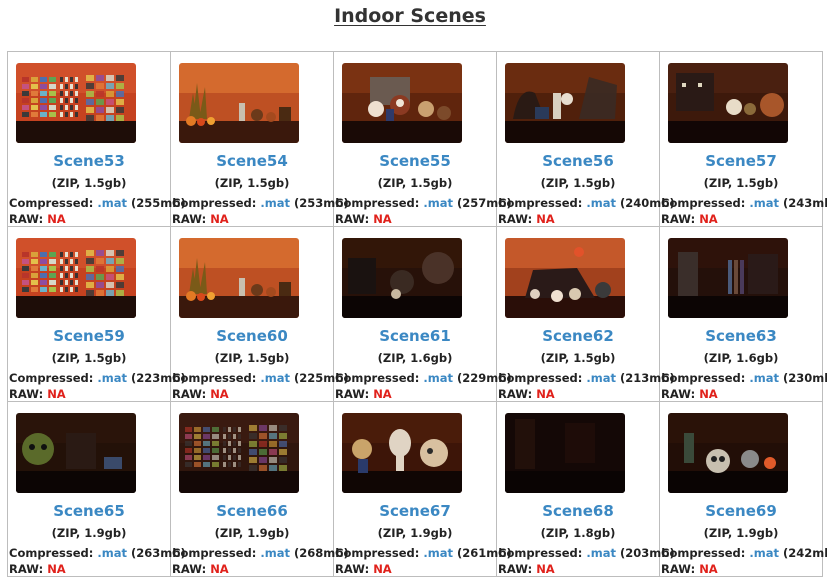 The height and width of the screenshot is (581, 827). What do you see at coordinates (578, 336) in the screenshot?
I see `scene-name-link: Scene62` at bounding box center [578, 336].